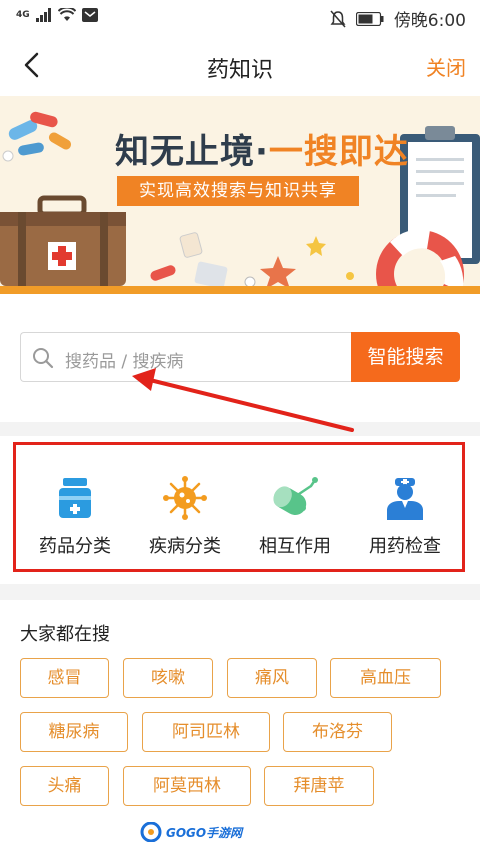  What do you see at coordinates (446, 66) in the screenshot?
I see `close-button: 关闭` at bounding box center [446, 66].